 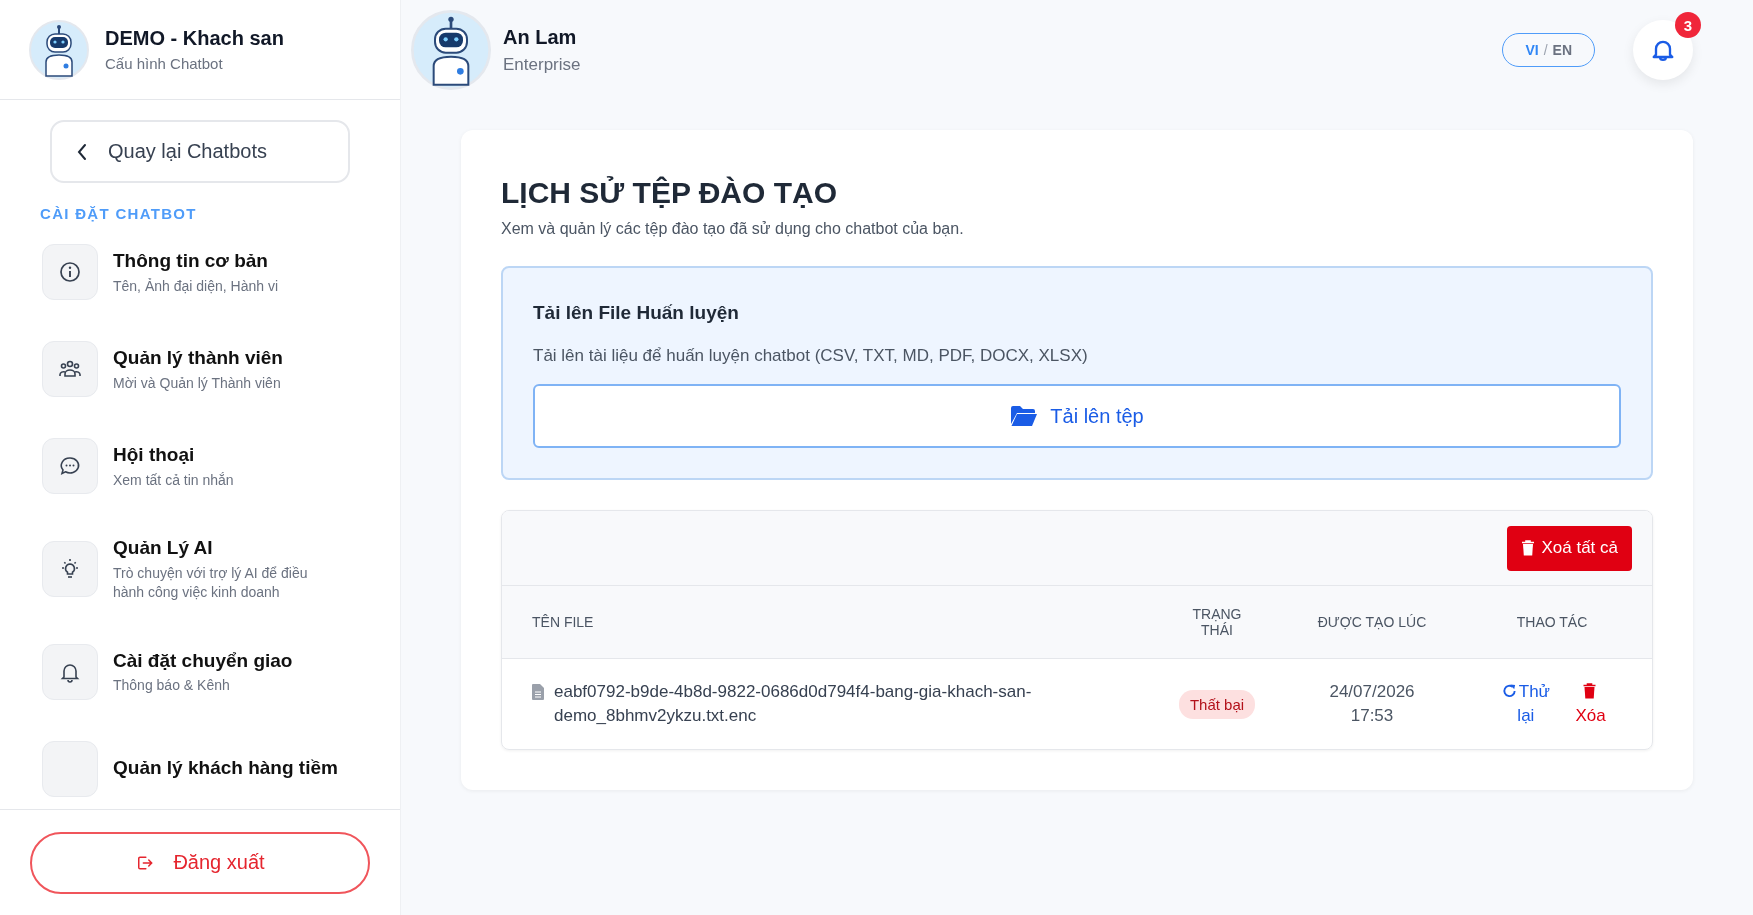 I want to click on sidebar-item: Hội thoại Xem tất cả tin nhắn, so click(x=221, y=466).